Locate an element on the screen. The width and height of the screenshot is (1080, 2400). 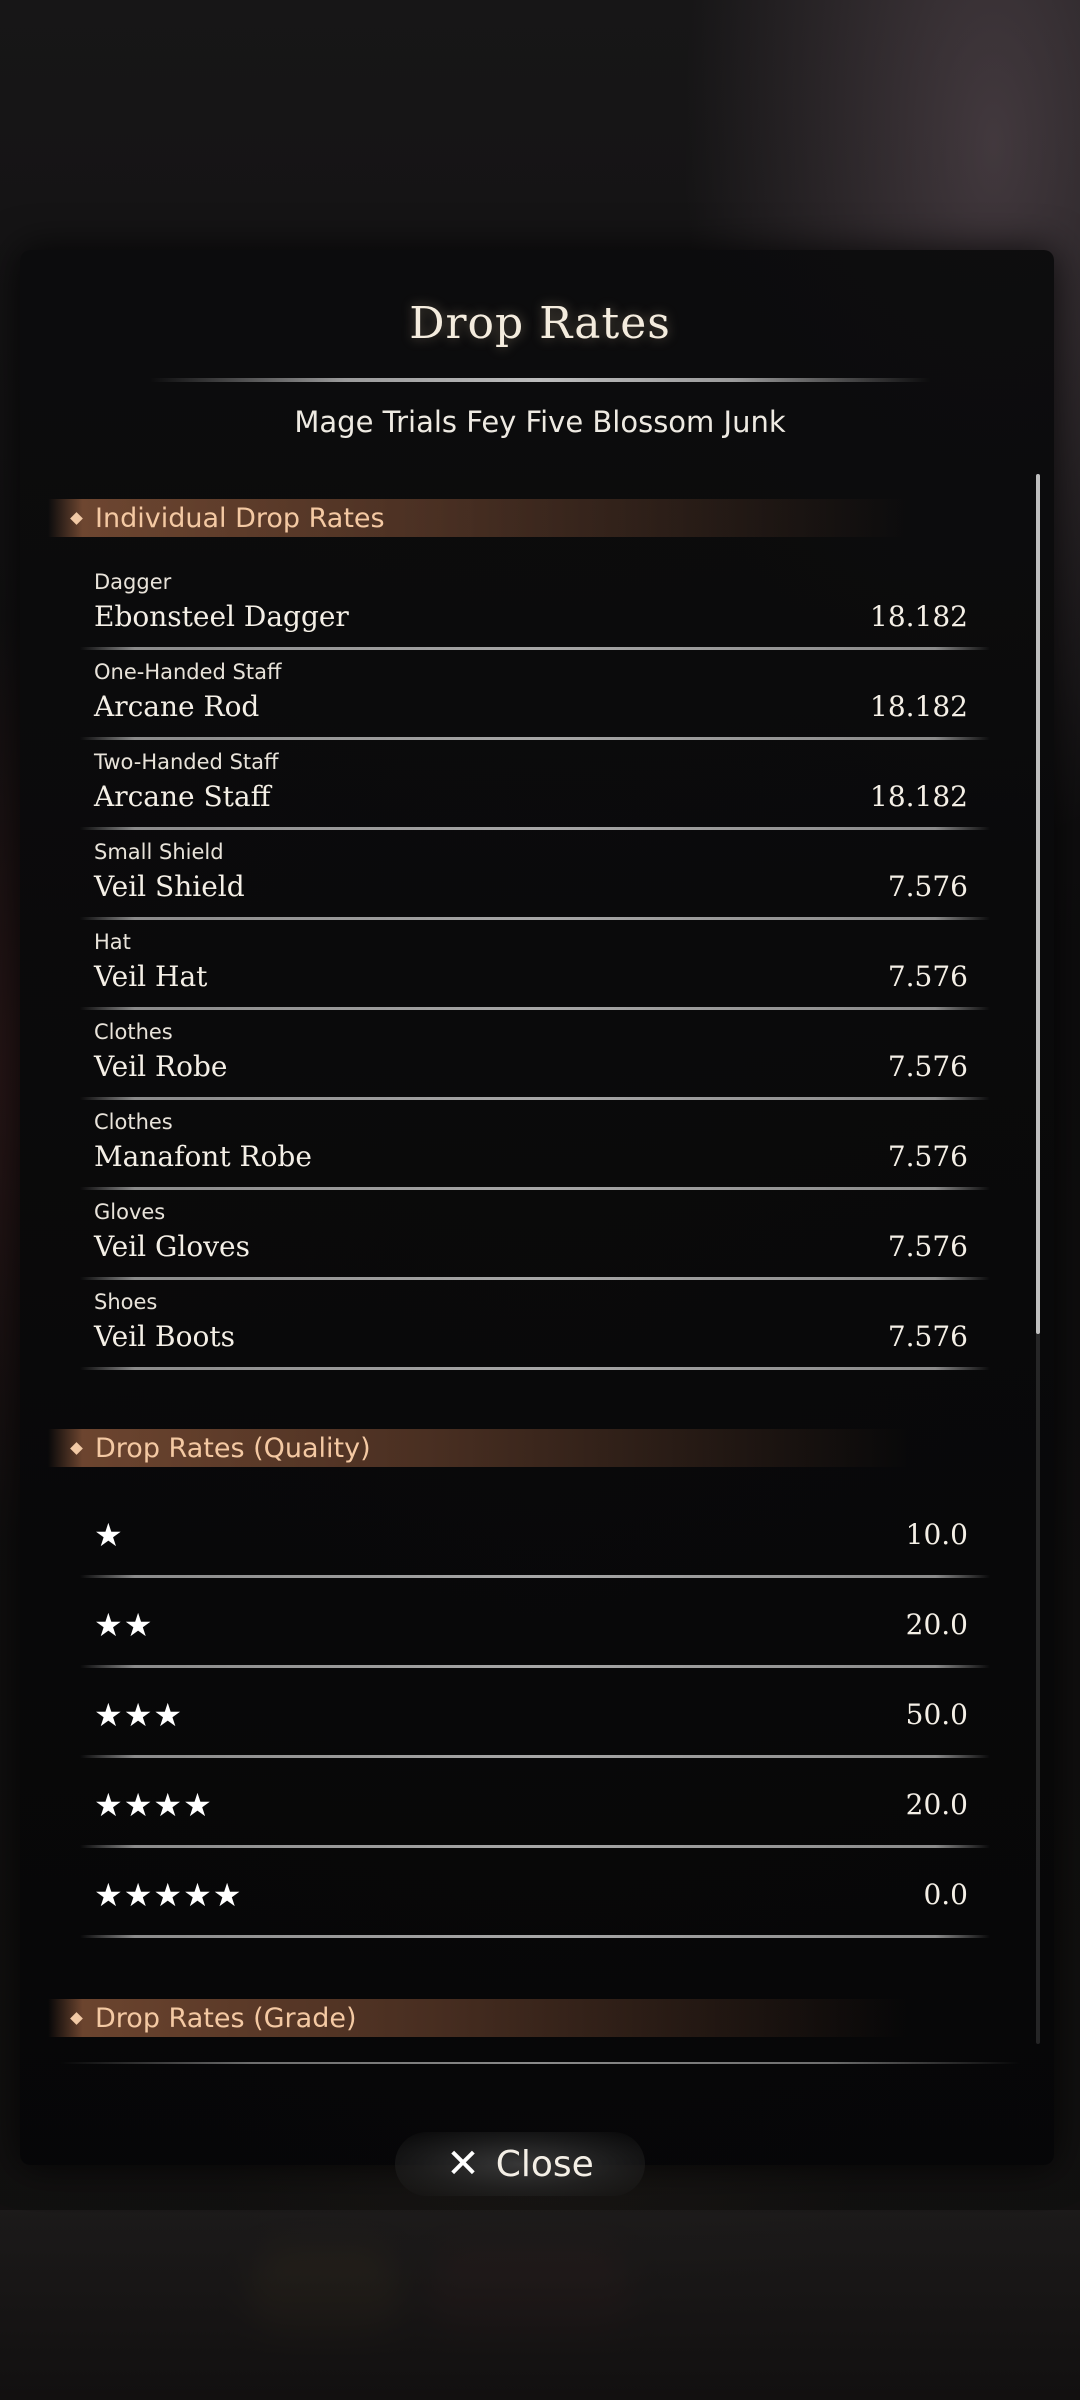
item-name: Veil Gloves is located at coordinates (172, 1246).